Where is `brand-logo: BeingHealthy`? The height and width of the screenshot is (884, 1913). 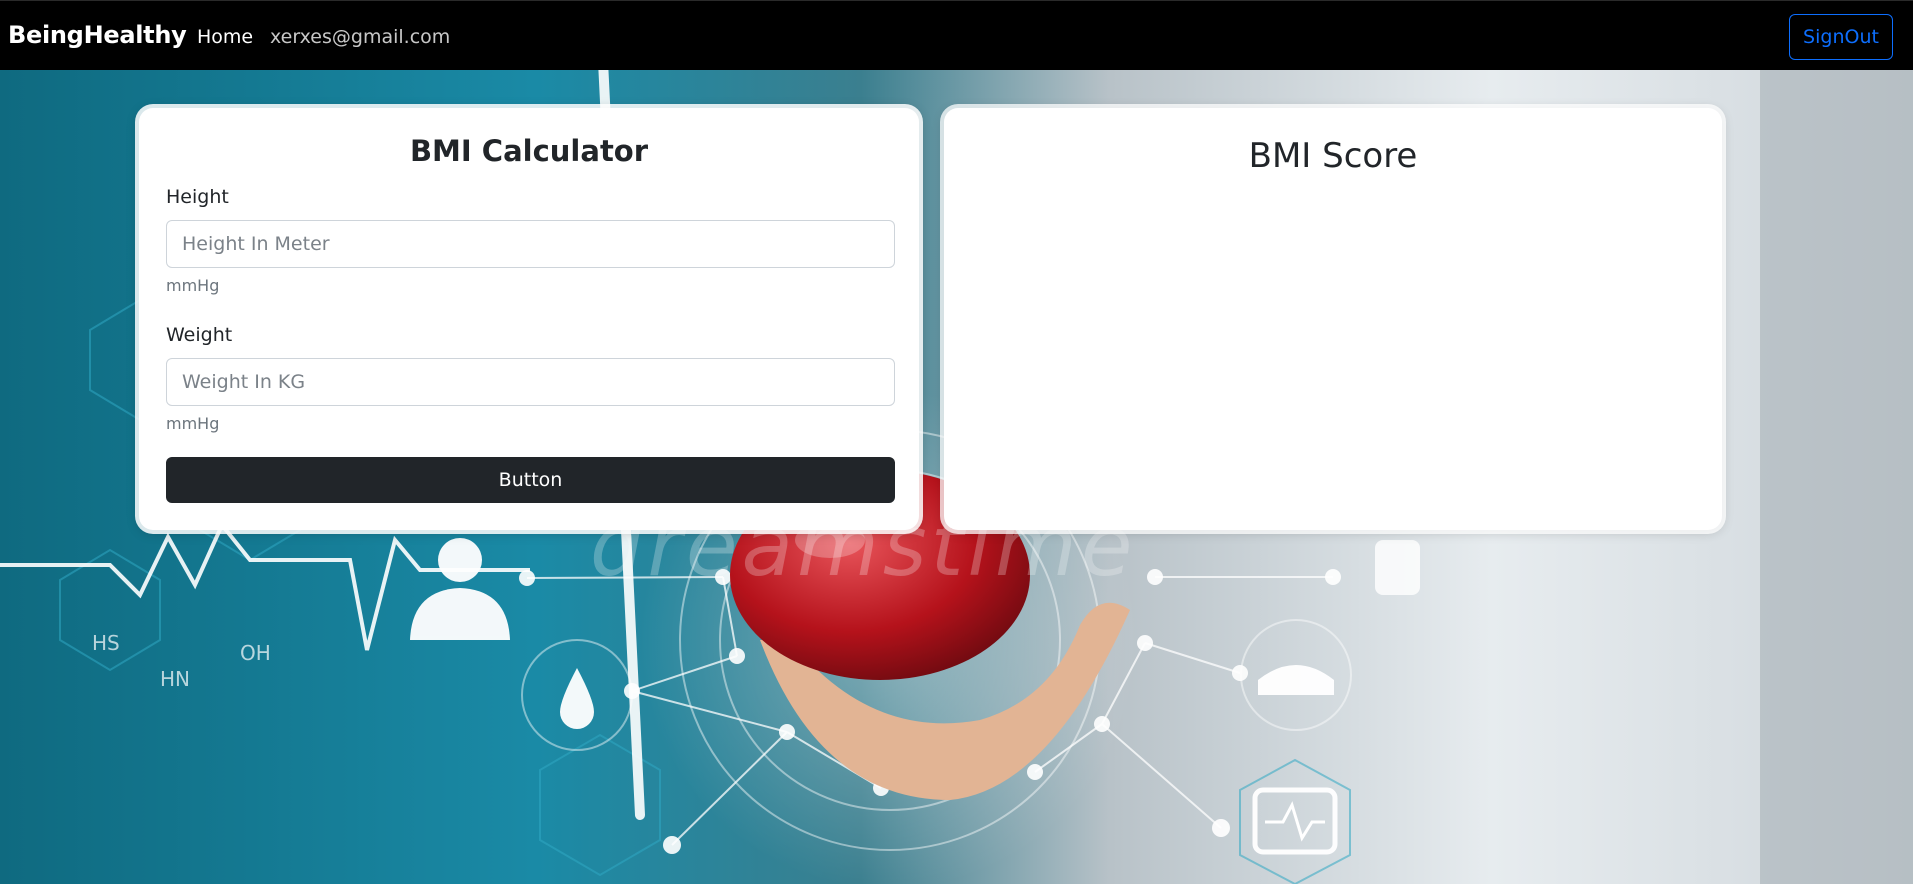
brand-logo: BeingHealthy is located at coordinates (97, 35).